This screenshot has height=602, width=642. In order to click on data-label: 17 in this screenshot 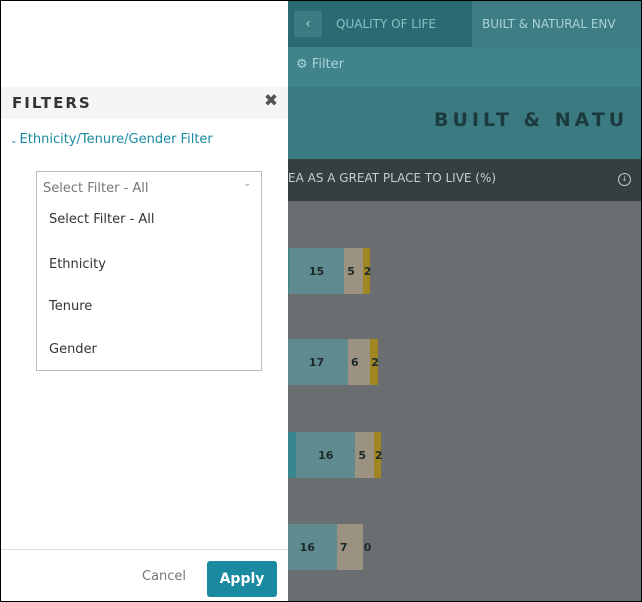, I will do `click(316, 362)`.